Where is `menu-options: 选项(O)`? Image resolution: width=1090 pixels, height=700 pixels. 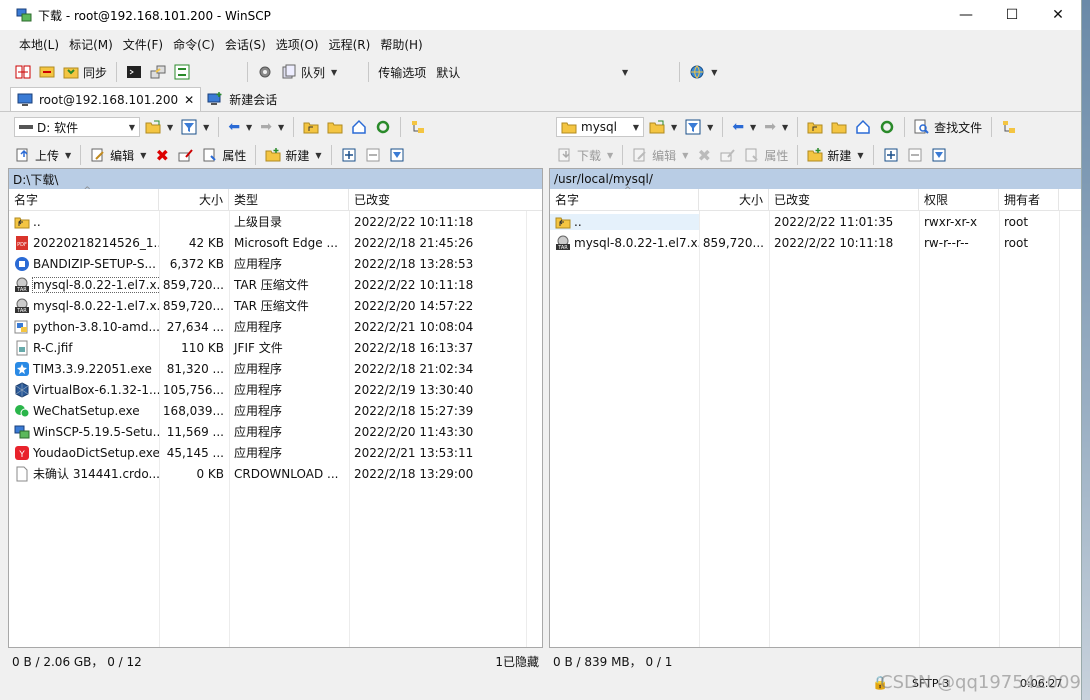
menu-options: 选项(O) is located at coordinates (297, 44).